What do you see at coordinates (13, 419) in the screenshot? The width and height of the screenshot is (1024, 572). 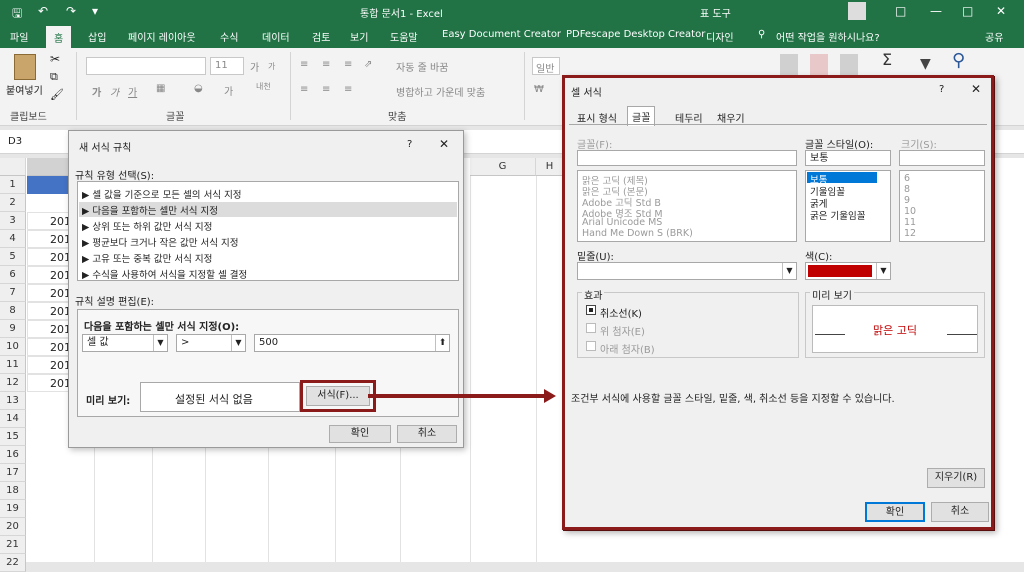 I see `row-header: 14` at bounding box center [13, 419].